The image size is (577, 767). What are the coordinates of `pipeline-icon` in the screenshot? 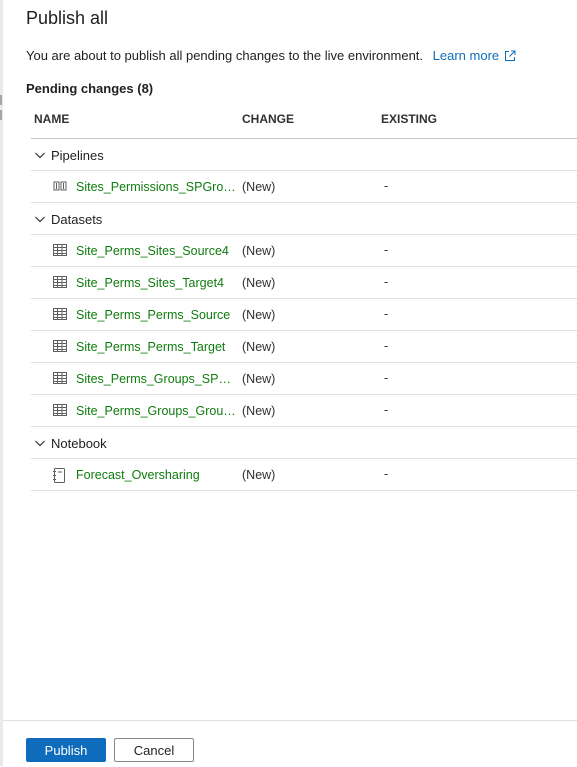 It's located at (60, 187).